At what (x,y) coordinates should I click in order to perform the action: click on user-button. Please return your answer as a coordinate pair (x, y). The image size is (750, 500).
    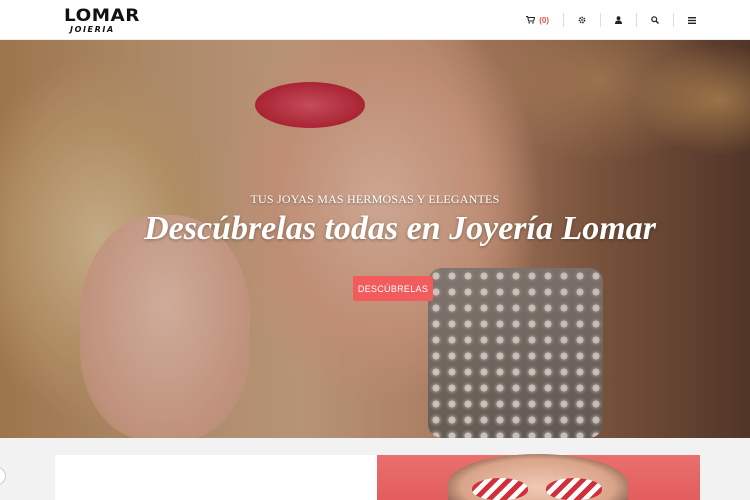
    Looking at the image, I should click on (618, 20).